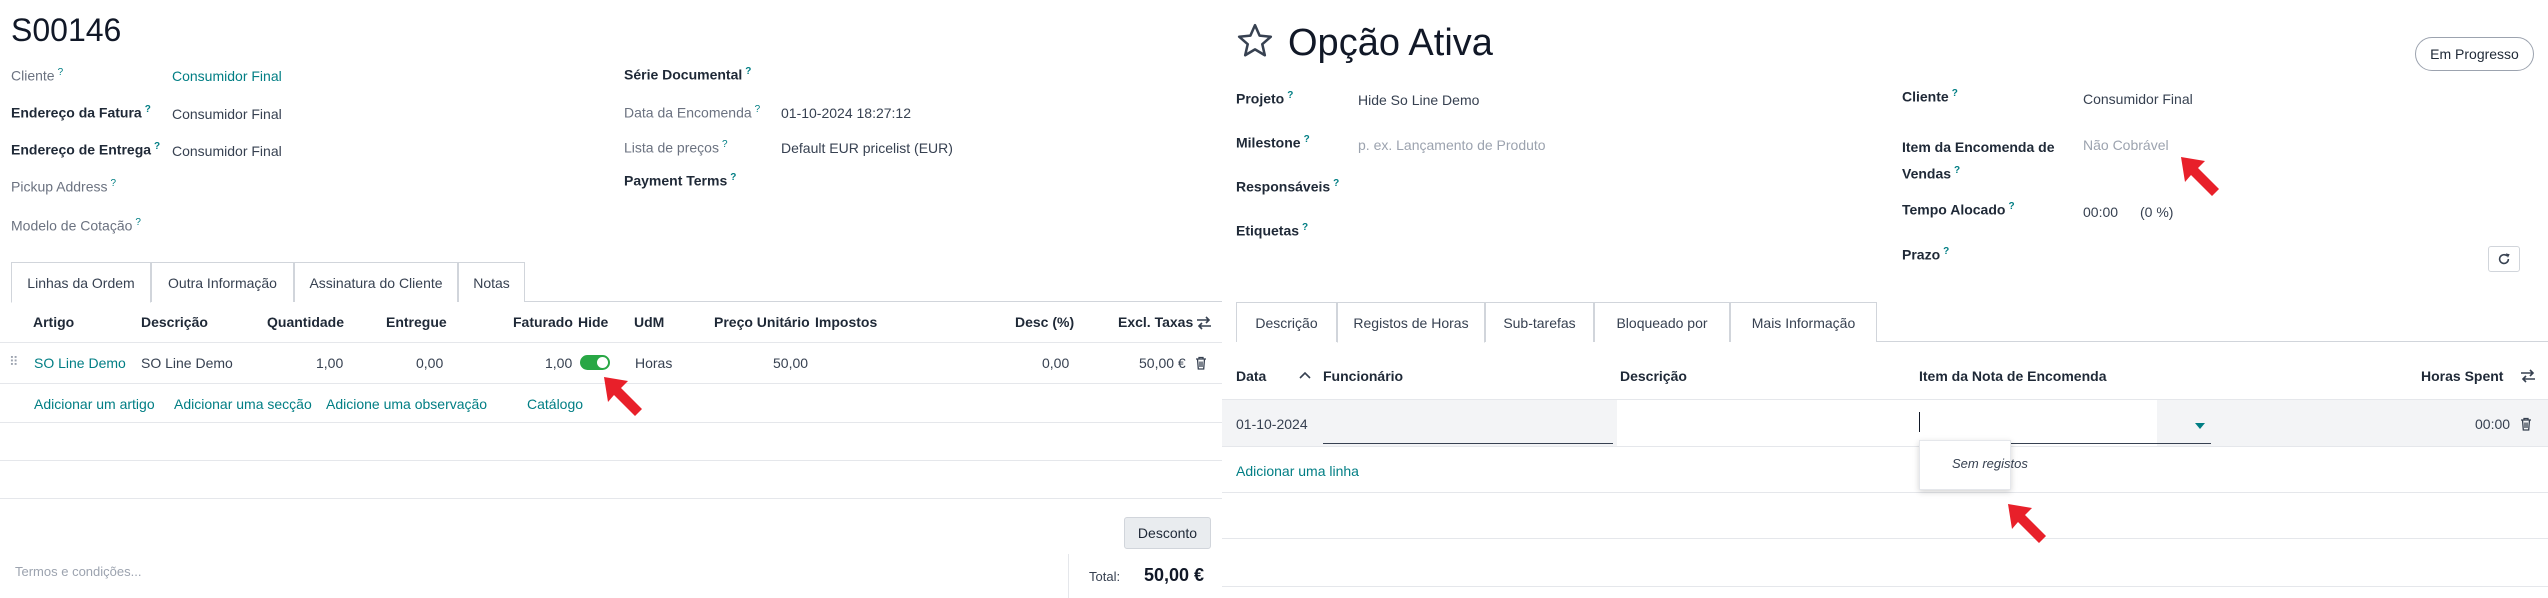 The image size is (2548, 598). Describe the element at coordinates (1167, 533) in the screenshot. I see `discount-button: Desconto` at that location.